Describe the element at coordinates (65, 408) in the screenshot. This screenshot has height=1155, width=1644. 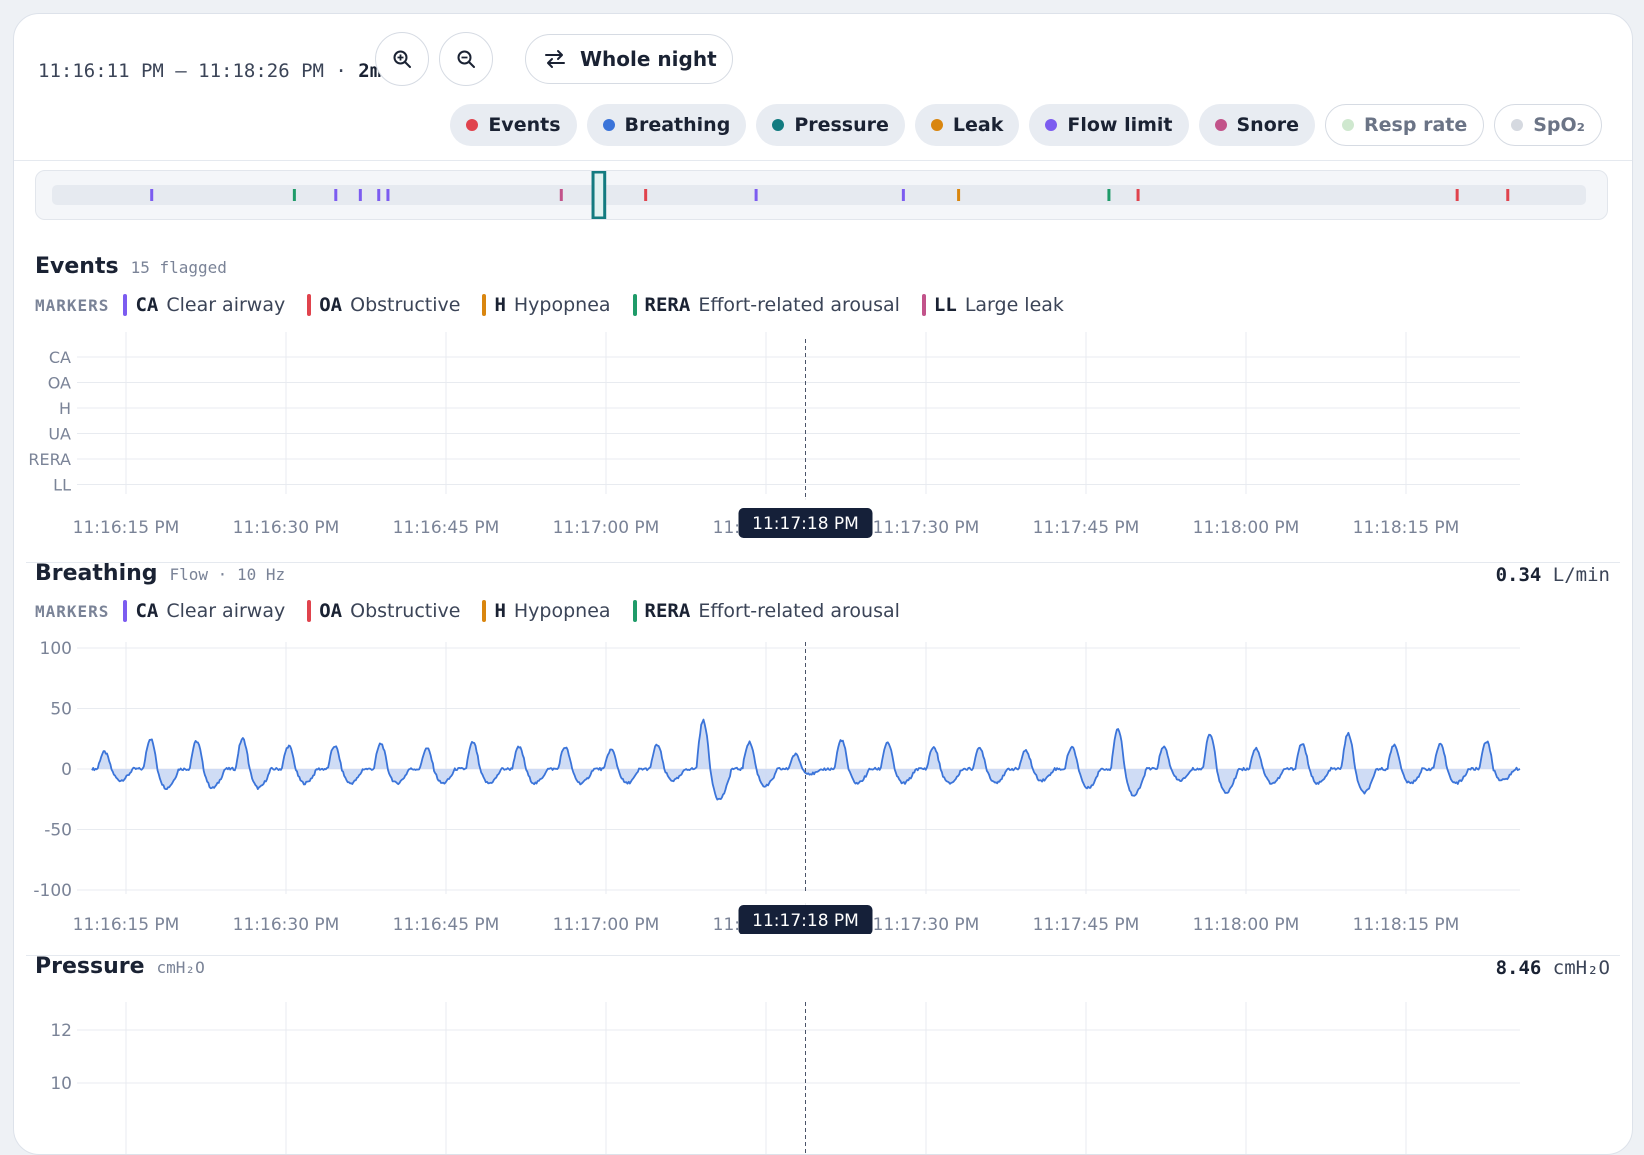
I see `event-row-label: H` at that location.